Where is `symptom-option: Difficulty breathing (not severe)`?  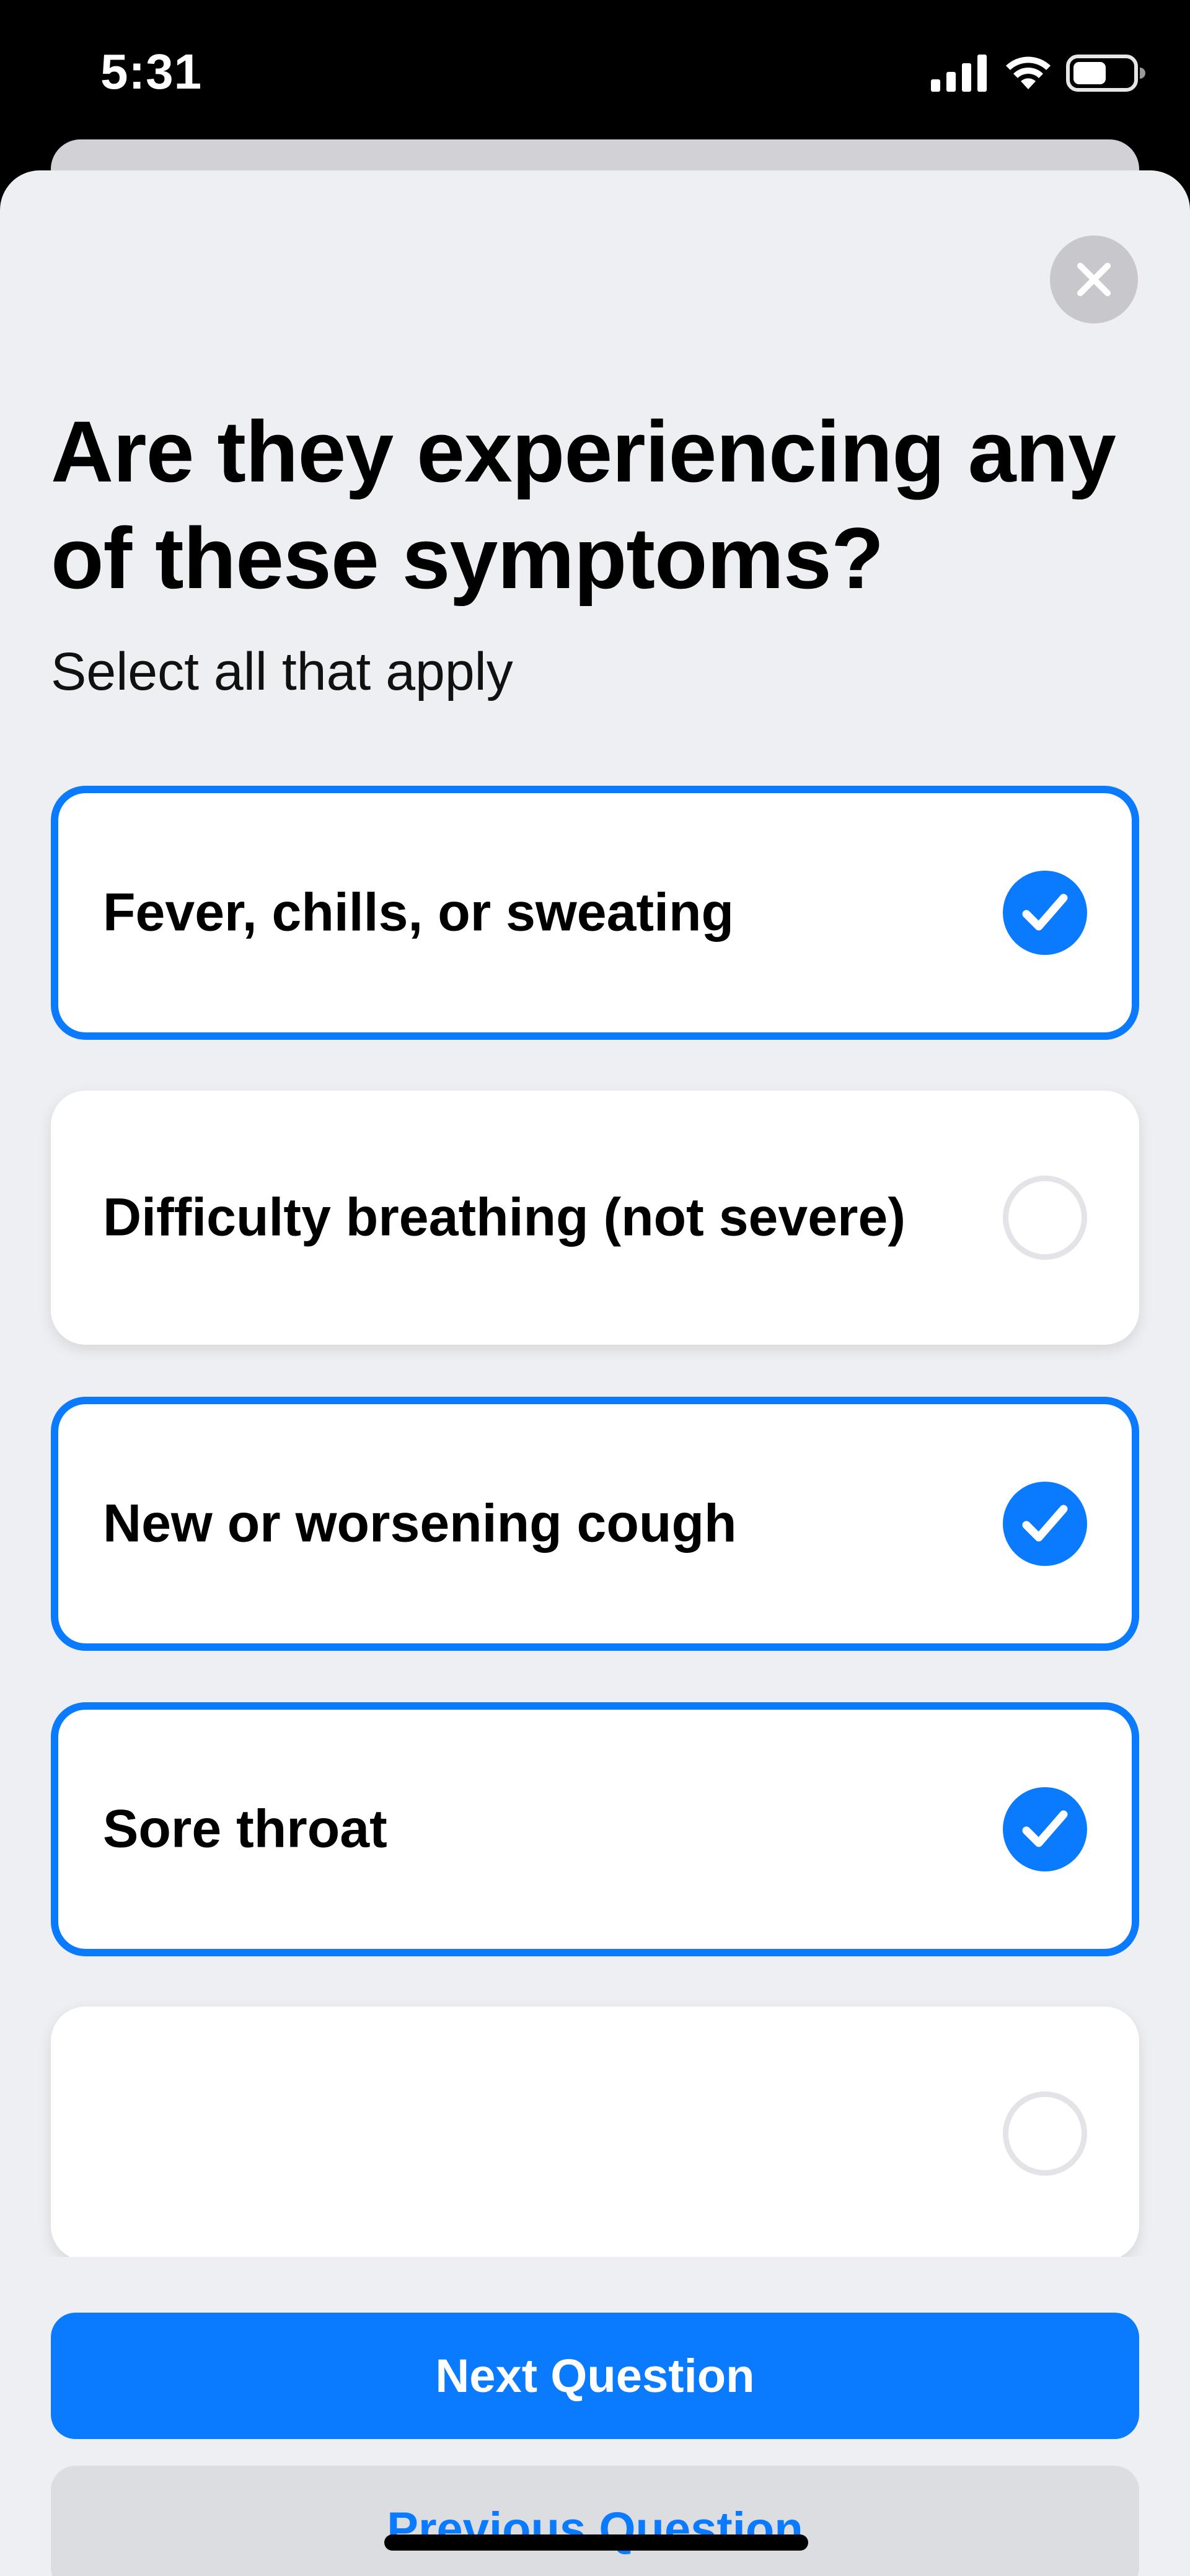
symptom-option: Difficulty breathing (not severe) is located at coordinates (595, 1218).